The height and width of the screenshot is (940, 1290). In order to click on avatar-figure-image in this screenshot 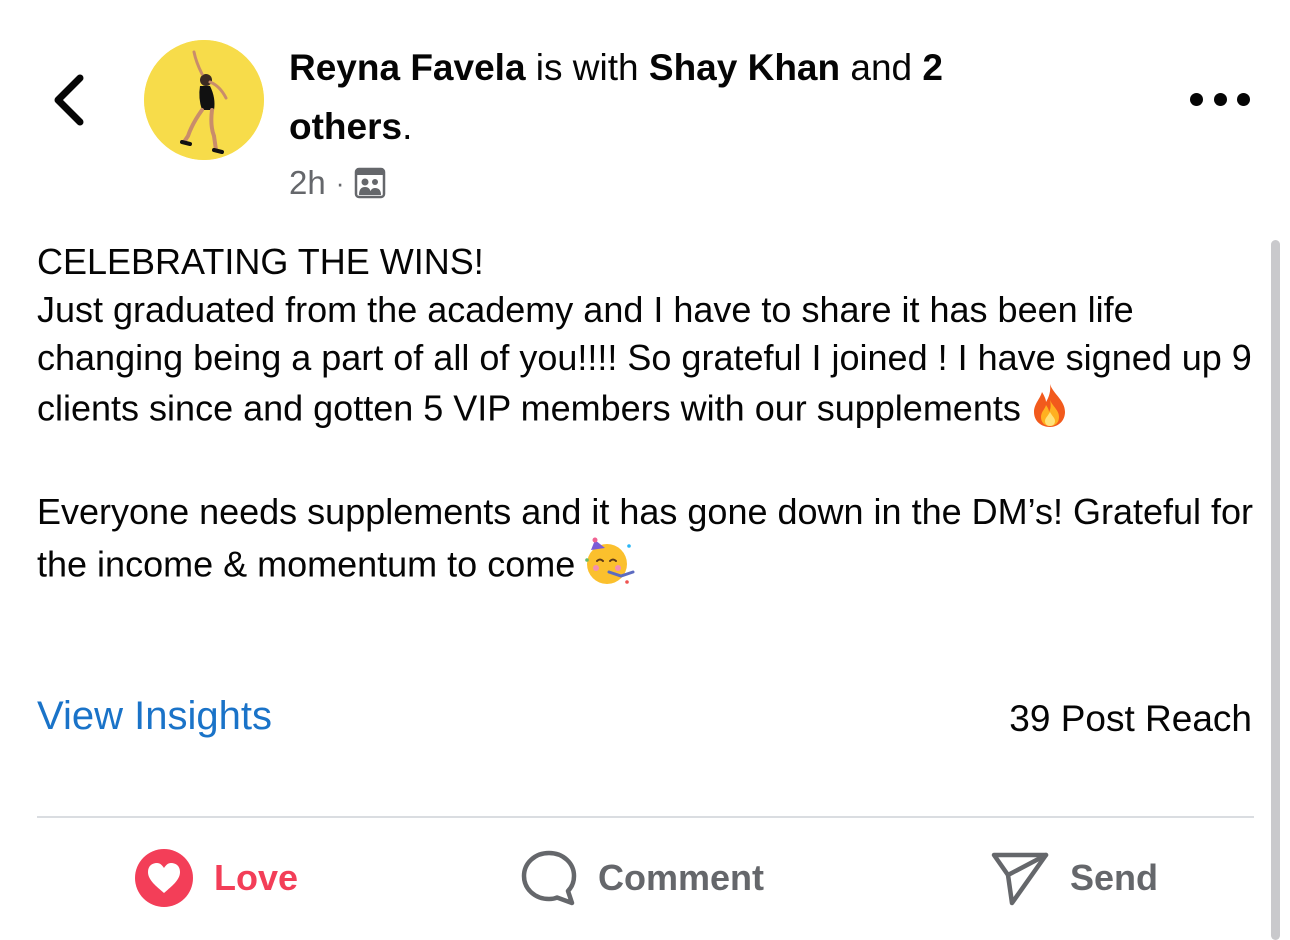, I will do `click(204, 100)`.